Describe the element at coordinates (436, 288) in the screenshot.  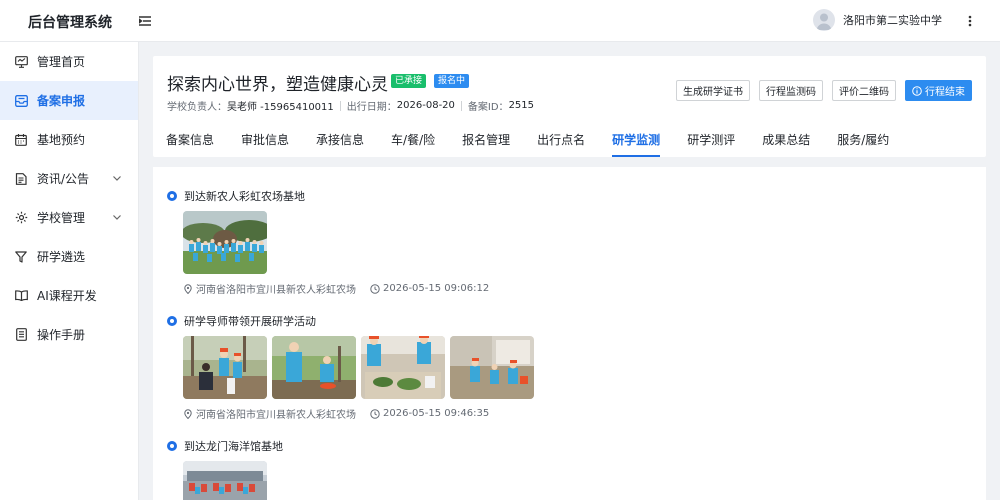
I see `event-time: 2026-05-15 09:06:12` at that location.